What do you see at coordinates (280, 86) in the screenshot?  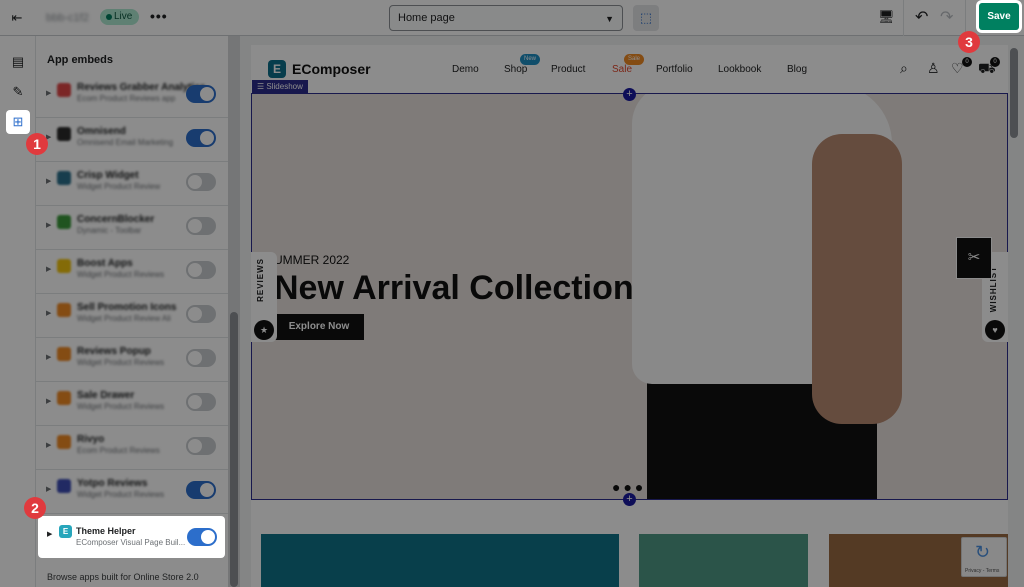 I see `slideshow-tag: ☰ Slideshow` at bounding box center [280, 86].